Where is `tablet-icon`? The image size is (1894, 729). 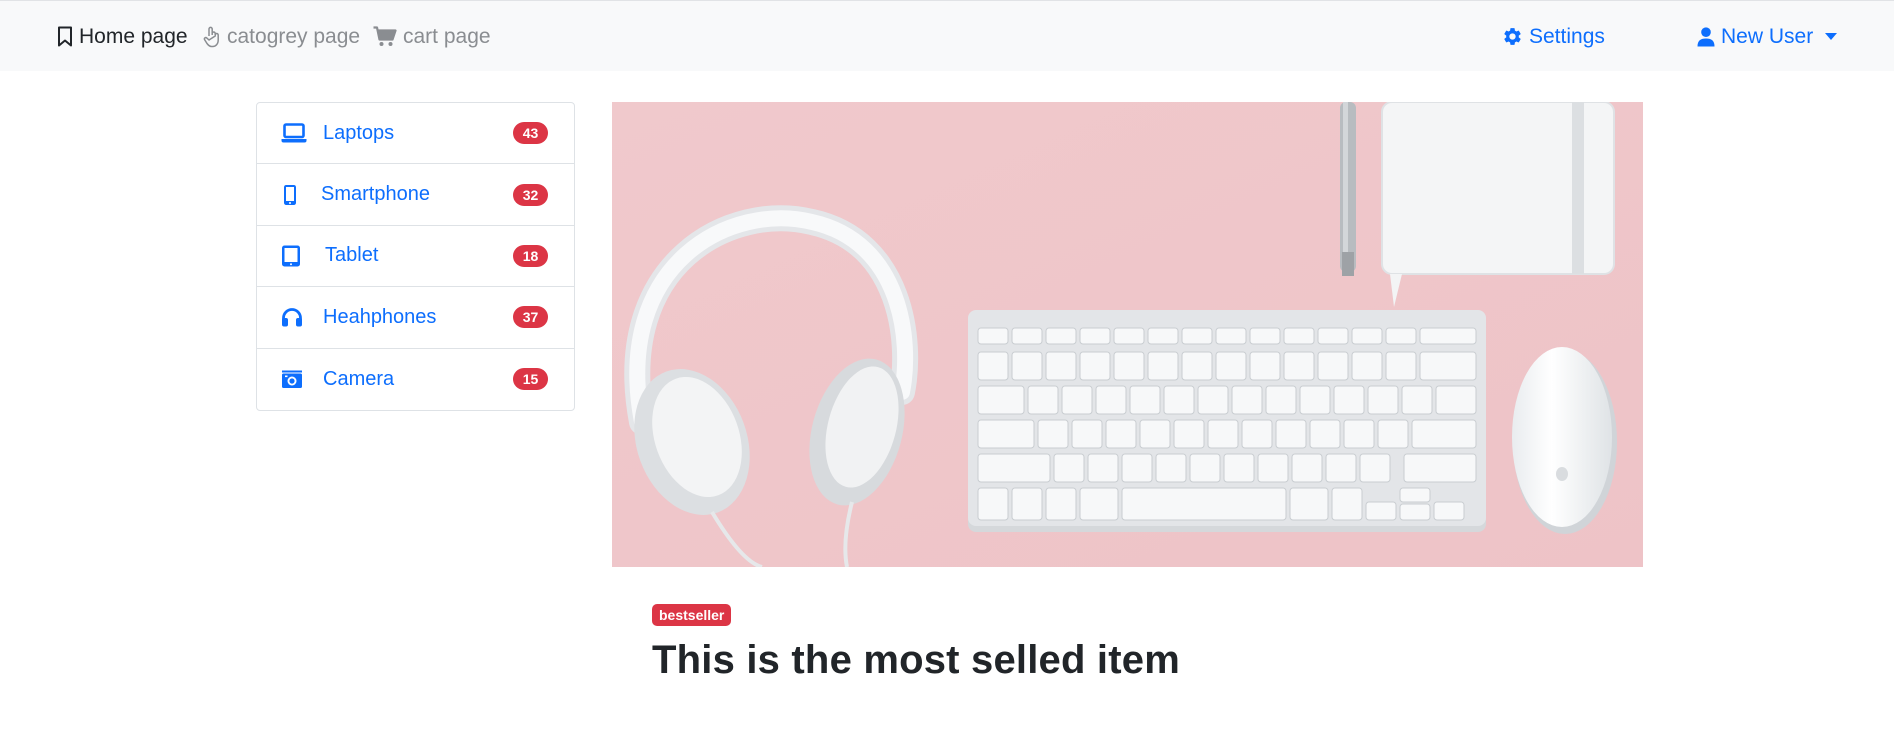
tablet-icon is located at coordinates (291, 256).